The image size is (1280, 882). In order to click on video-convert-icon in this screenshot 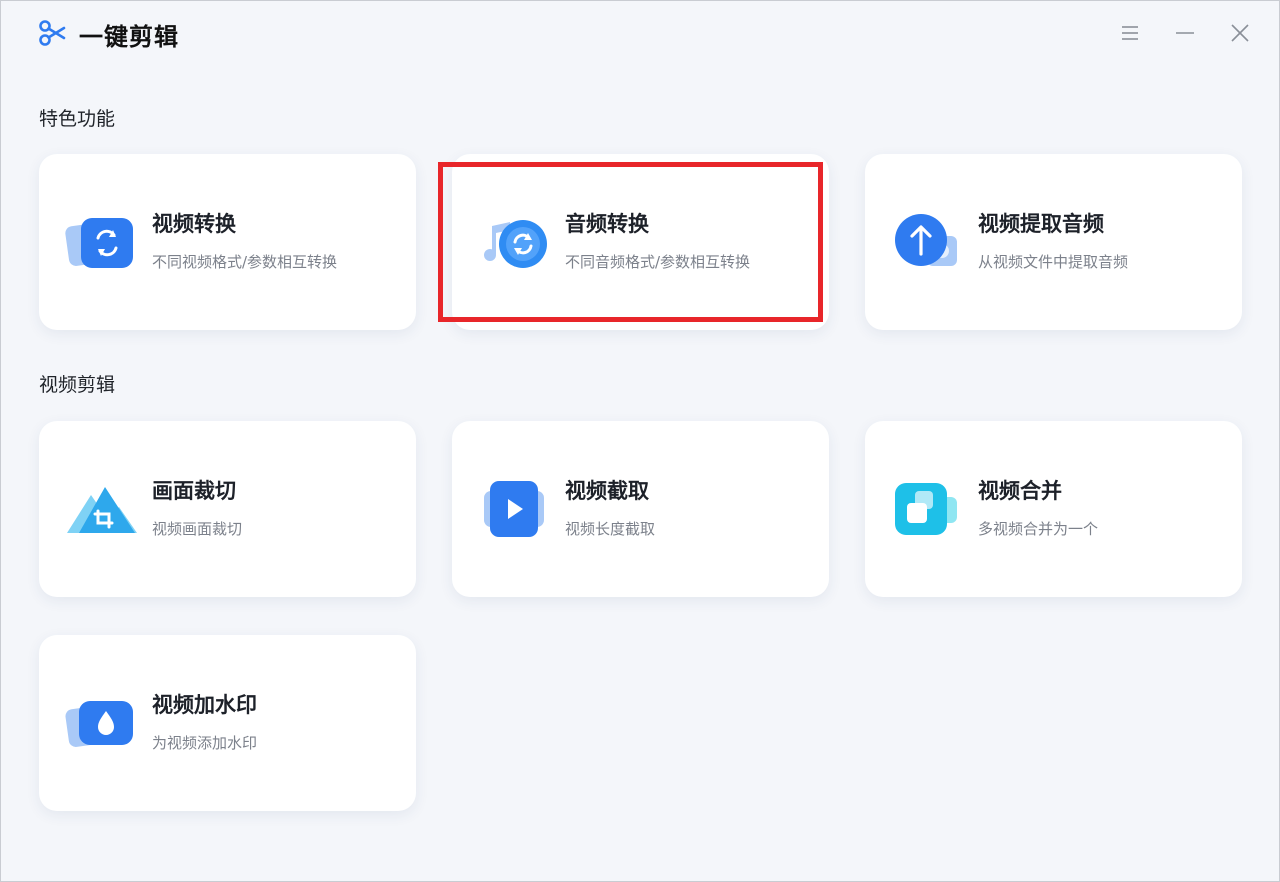, I will do `click(101, 242)`.